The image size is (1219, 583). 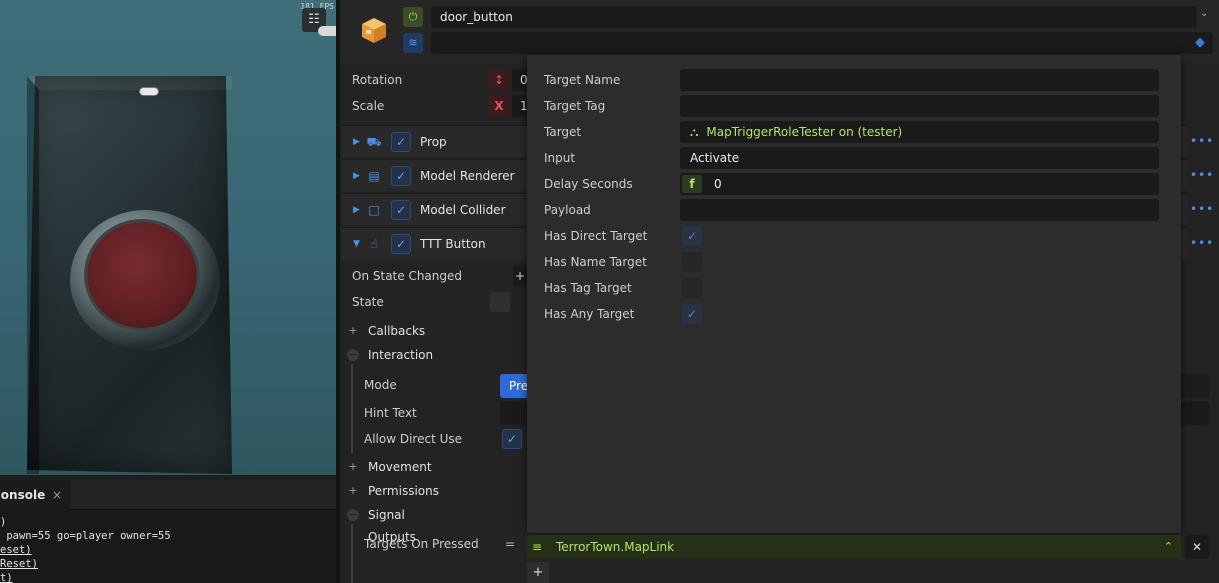 What do you see at coordinates (588, 288) in the screenshot?
I see `has-tag-target-label: Has Tag Target` at bounding box center [588, 288].